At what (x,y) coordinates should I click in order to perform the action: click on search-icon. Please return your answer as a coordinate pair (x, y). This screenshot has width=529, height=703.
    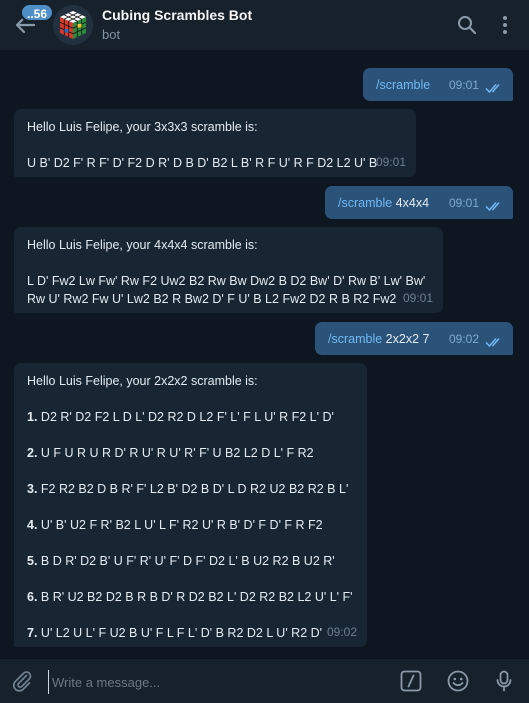
    Looking at the image, I should click on (467, 25).